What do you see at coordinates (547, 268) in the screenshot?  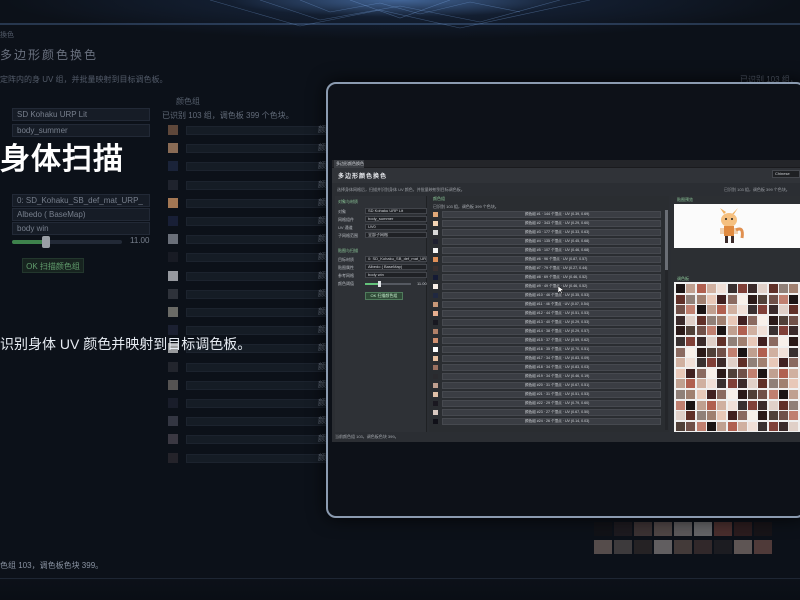 I see `color-group-row: 颜色组 #7 · 79 个顶点 · UV (0.27, 0.44)` at bounding box center [547, 268].